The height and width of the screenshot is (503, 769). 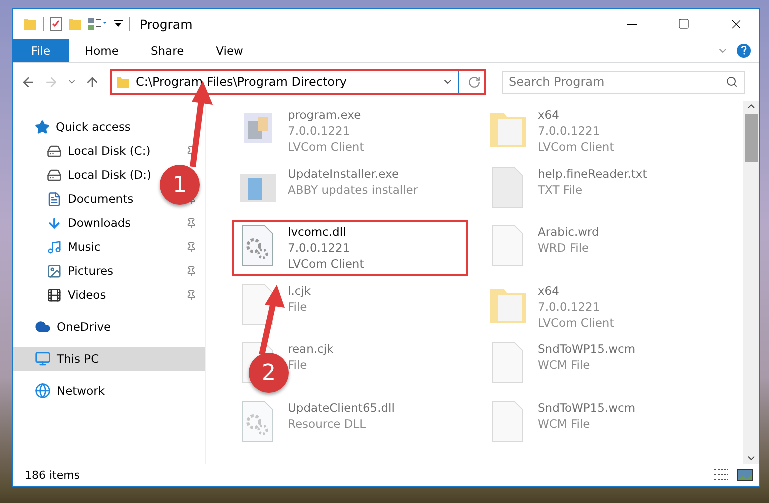 I want to click on file-name: help.fineReader.txt, so click(x=593, y=174).